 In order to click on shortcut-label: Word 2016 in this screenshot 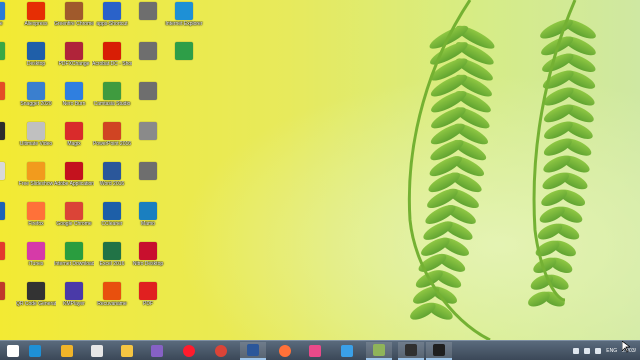, I will do `click(112, 184)`.